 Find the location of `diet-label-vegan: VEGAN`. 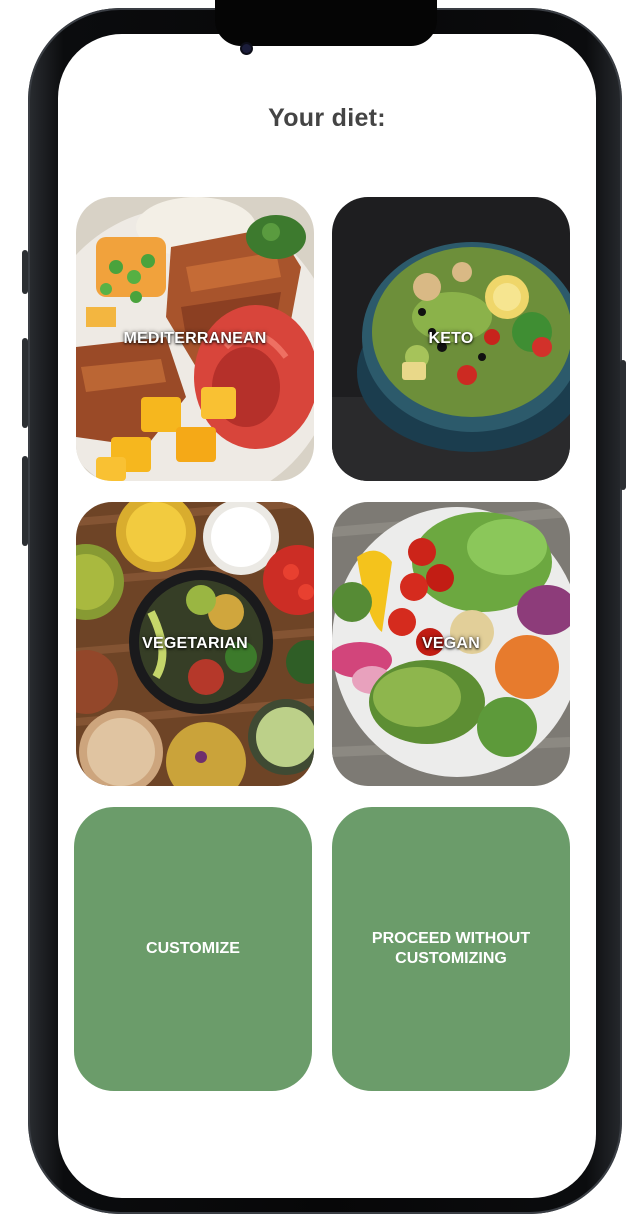

diet-label-vegan: VEGAN is located at coordinates (451, 643).